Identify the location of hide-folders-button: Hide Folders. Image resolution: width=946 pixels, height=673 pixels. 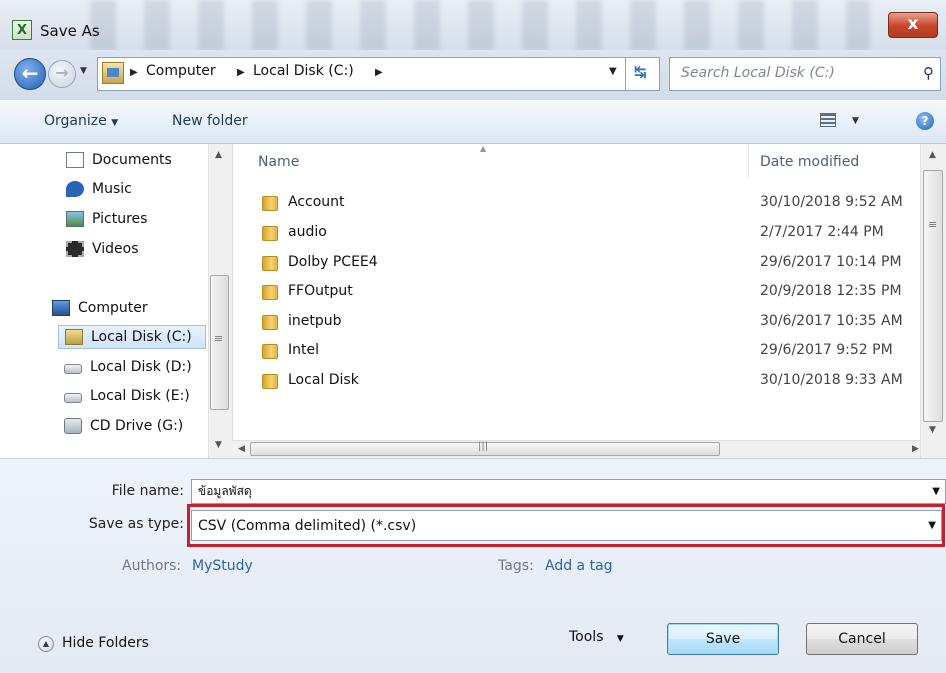
(105, 643).